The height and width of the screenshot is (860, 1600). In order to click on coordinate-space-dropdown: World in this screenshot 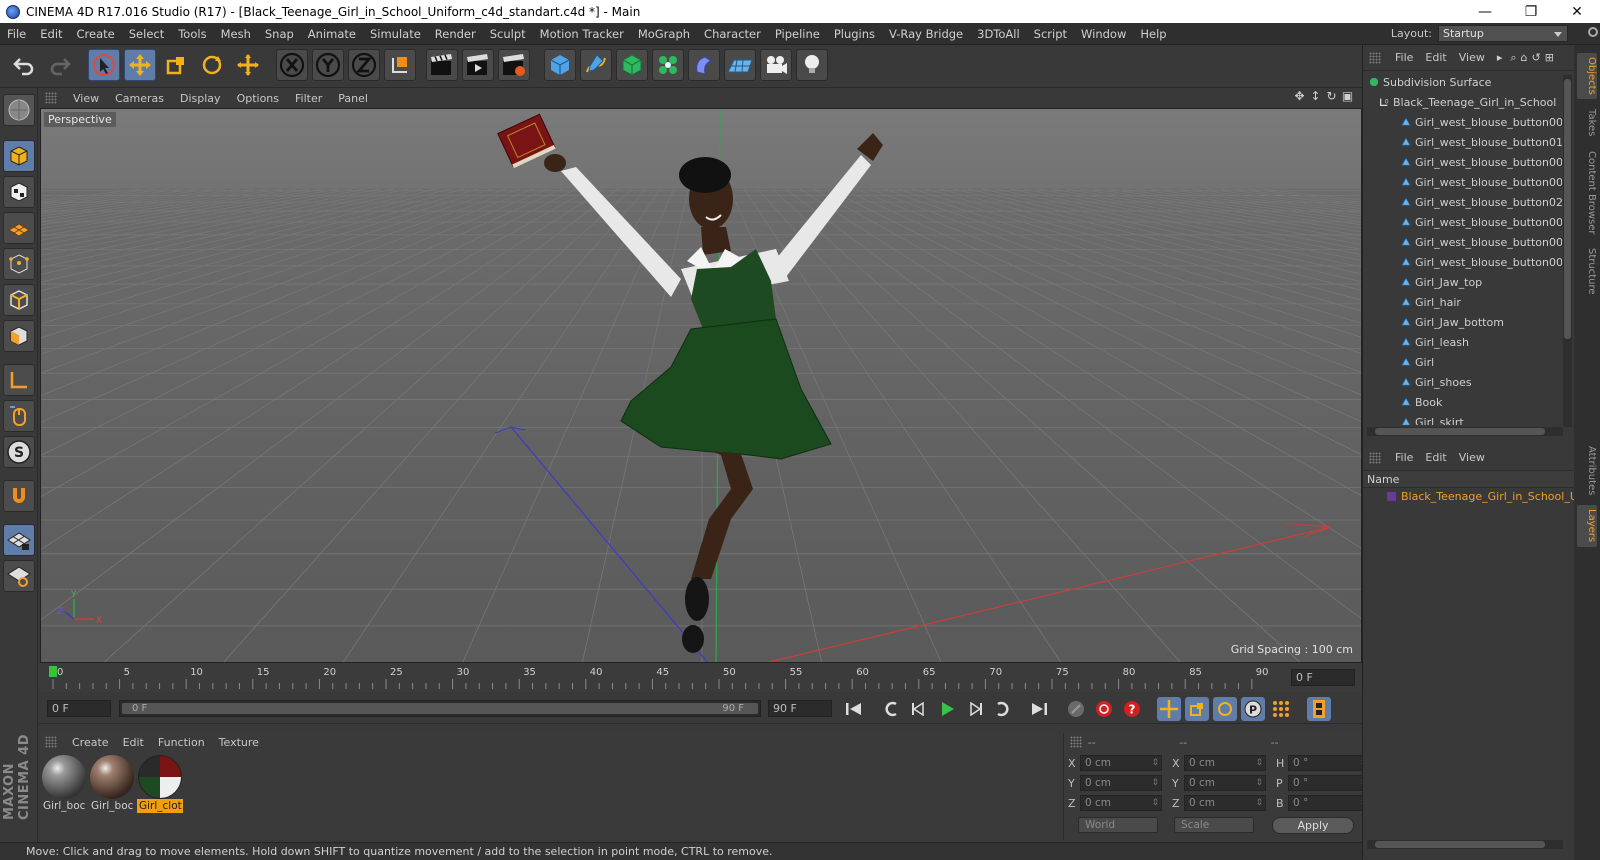, I will do `click(1118, 825)`.